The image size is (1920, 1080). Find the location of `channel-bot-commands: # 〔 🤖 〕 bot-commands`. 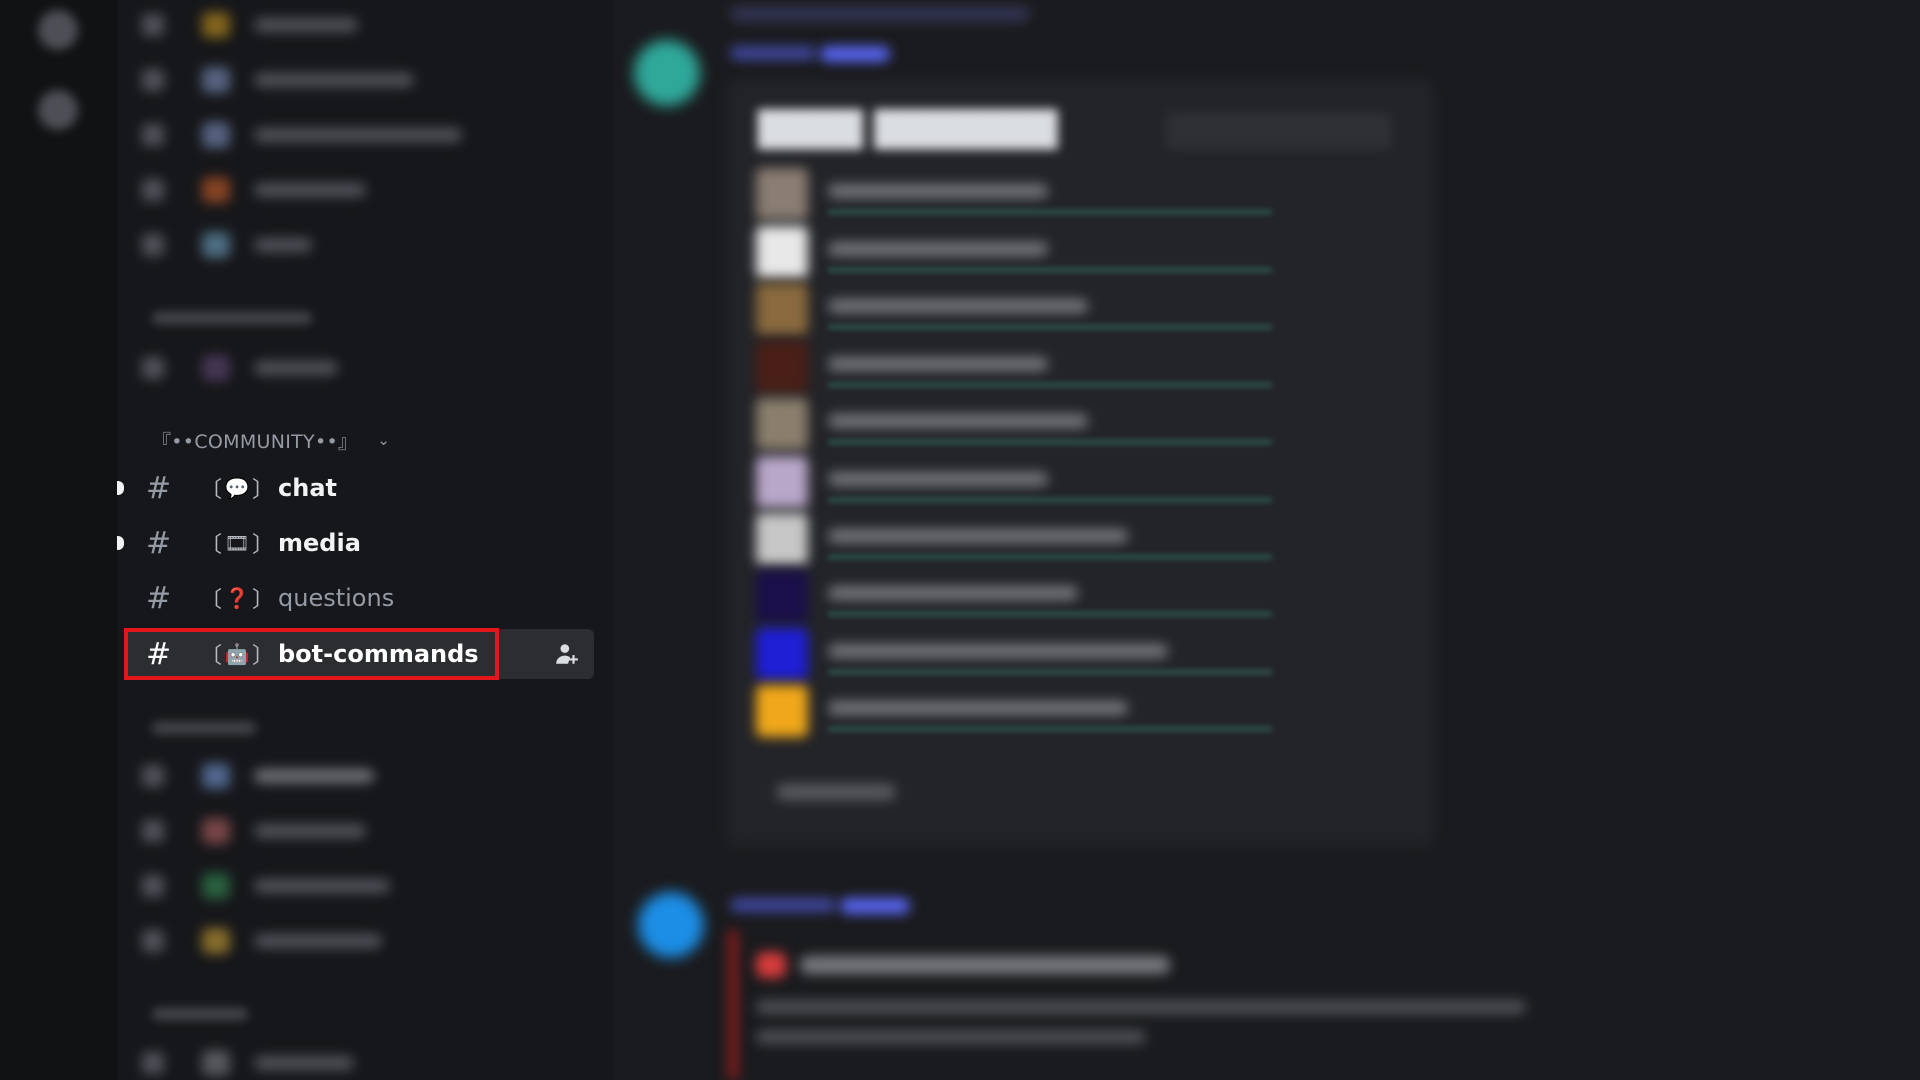

channel-bot-commands: # 〔 🤖 〕 bot-commands is located at coordinates (359, 654).